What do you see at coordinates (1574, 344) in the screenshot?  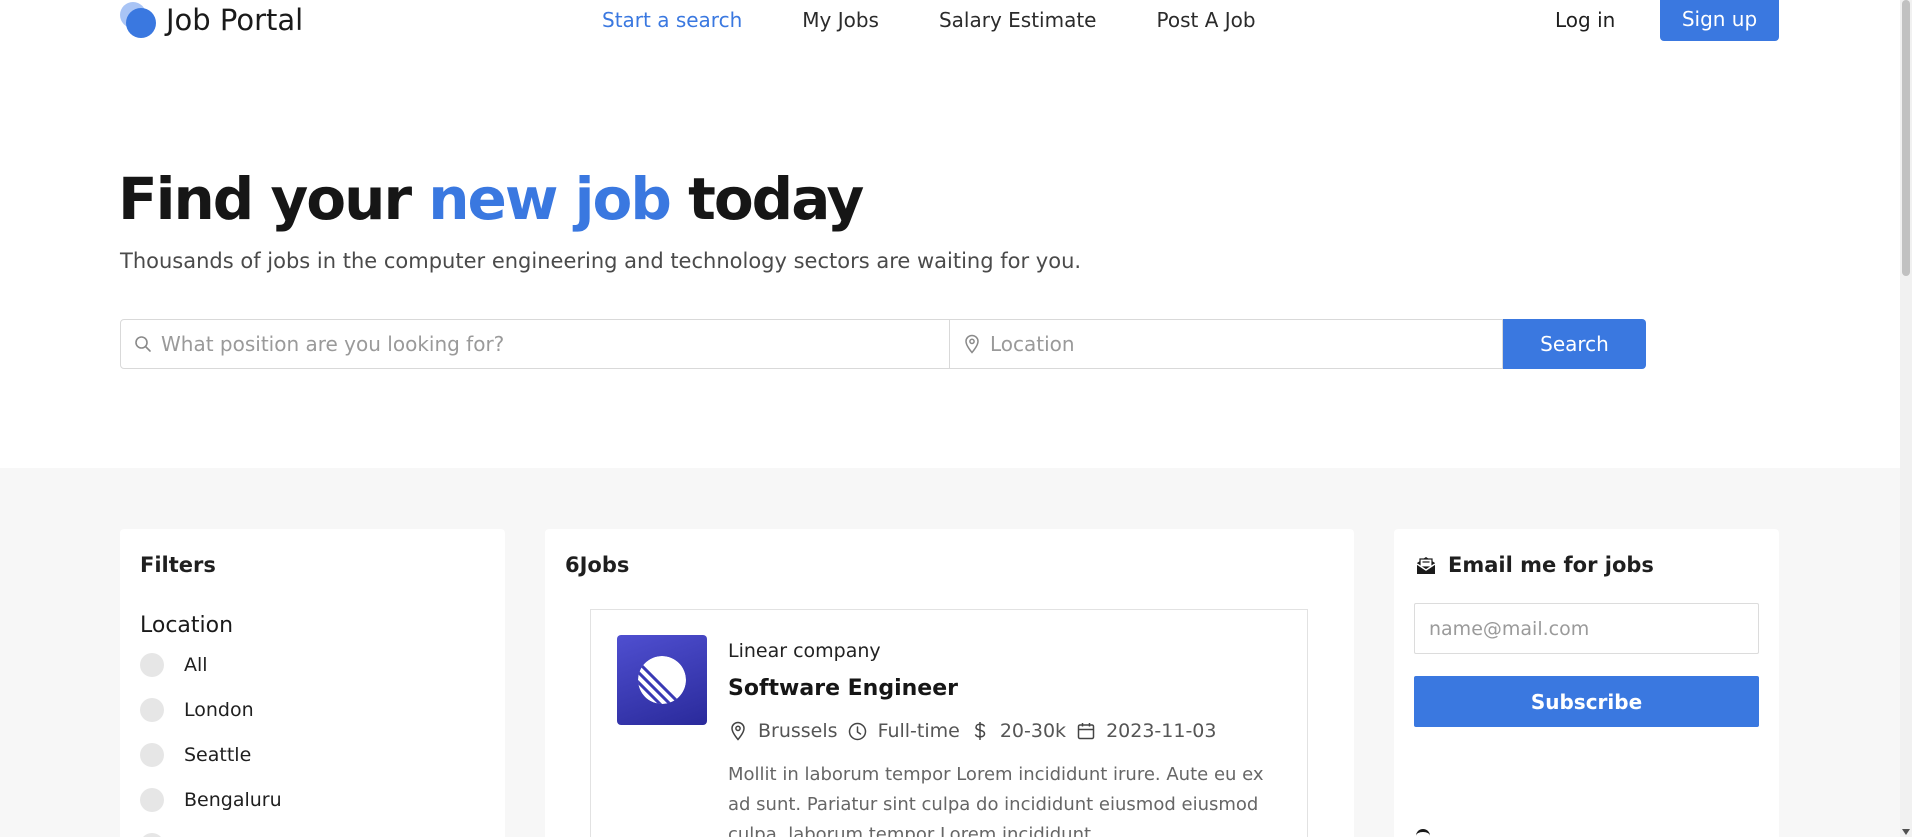 I see `search-button: Search` at bounding box center [1574, 344].